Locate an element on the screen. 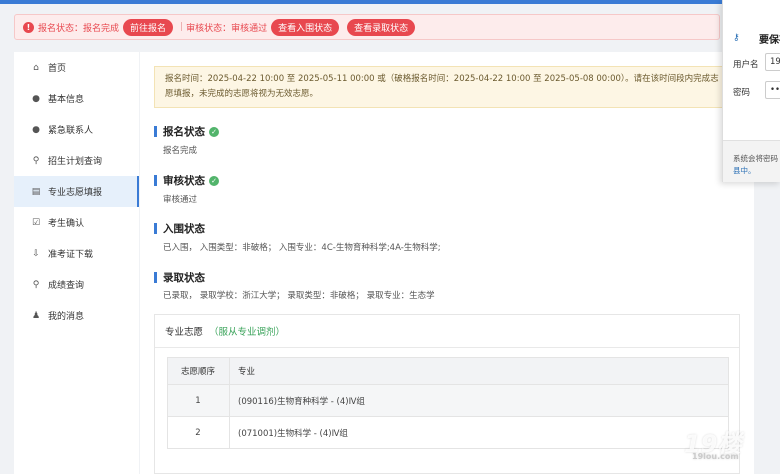  popup-footer: 系统会将密码 县中。 is located at coordinates (751, 161).